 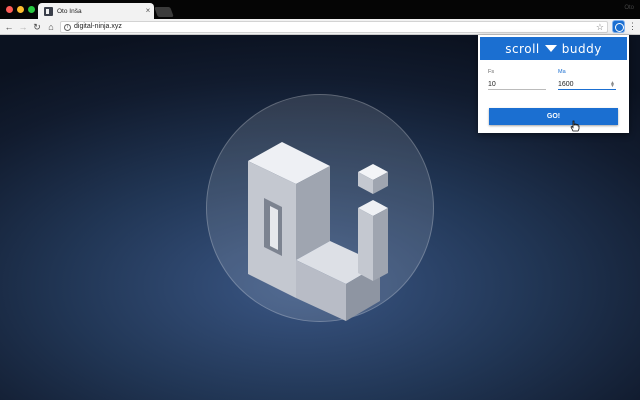 What do you see at coordinates (318, 231) in the screenshot?
I see `site-logo` at bounding box center [318, 231].